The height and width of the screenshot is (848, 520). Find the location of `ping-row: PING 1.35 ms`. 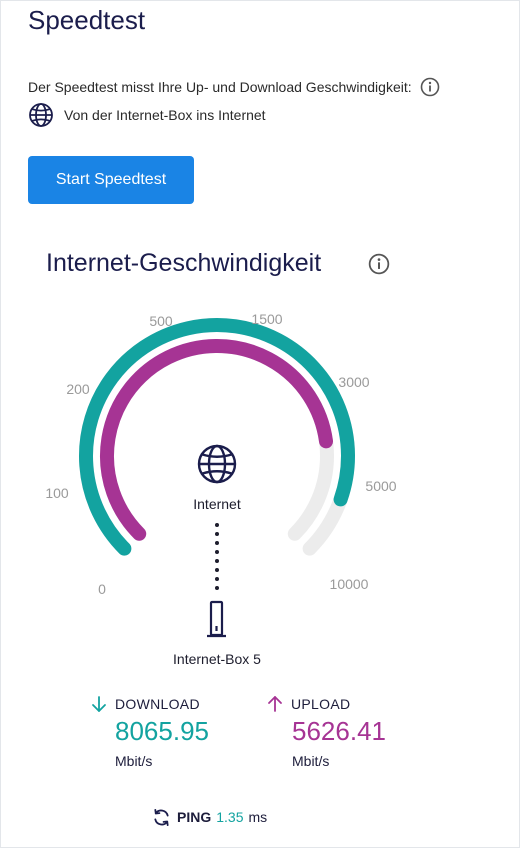

ping-row: PING 1.35 ms is located at coordinates (209, 817).